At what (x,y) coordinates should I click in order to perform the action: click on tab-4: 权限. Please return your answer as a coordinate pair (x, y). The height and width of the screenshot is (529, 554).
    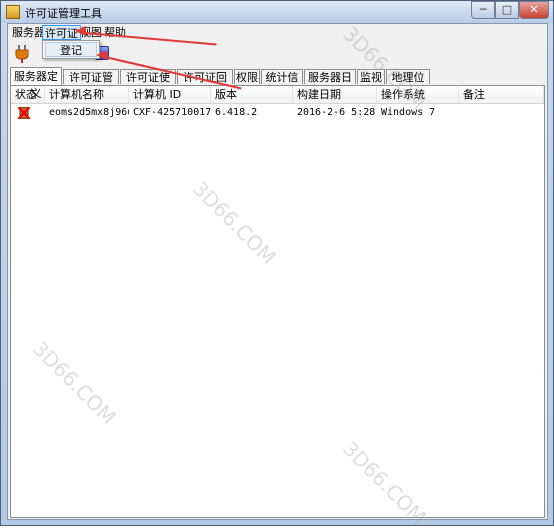
    Looking at the image, I should click on (247, 76).